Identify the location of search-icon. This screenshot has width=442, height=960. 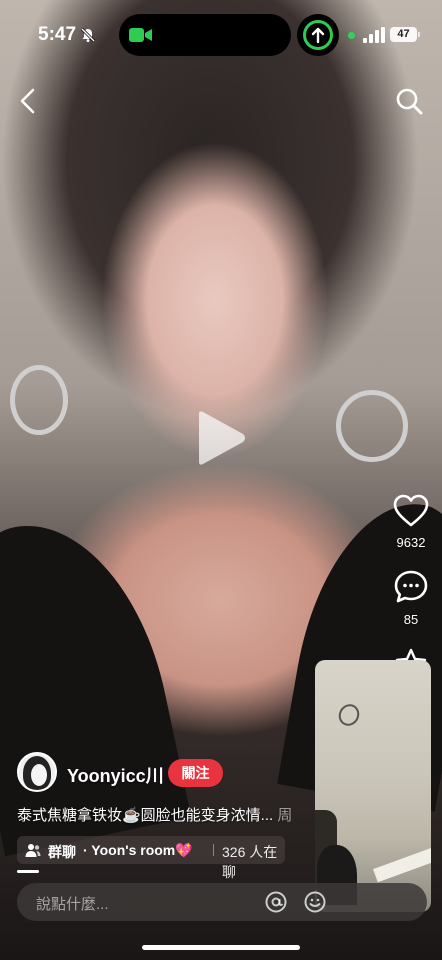
(409, 101).